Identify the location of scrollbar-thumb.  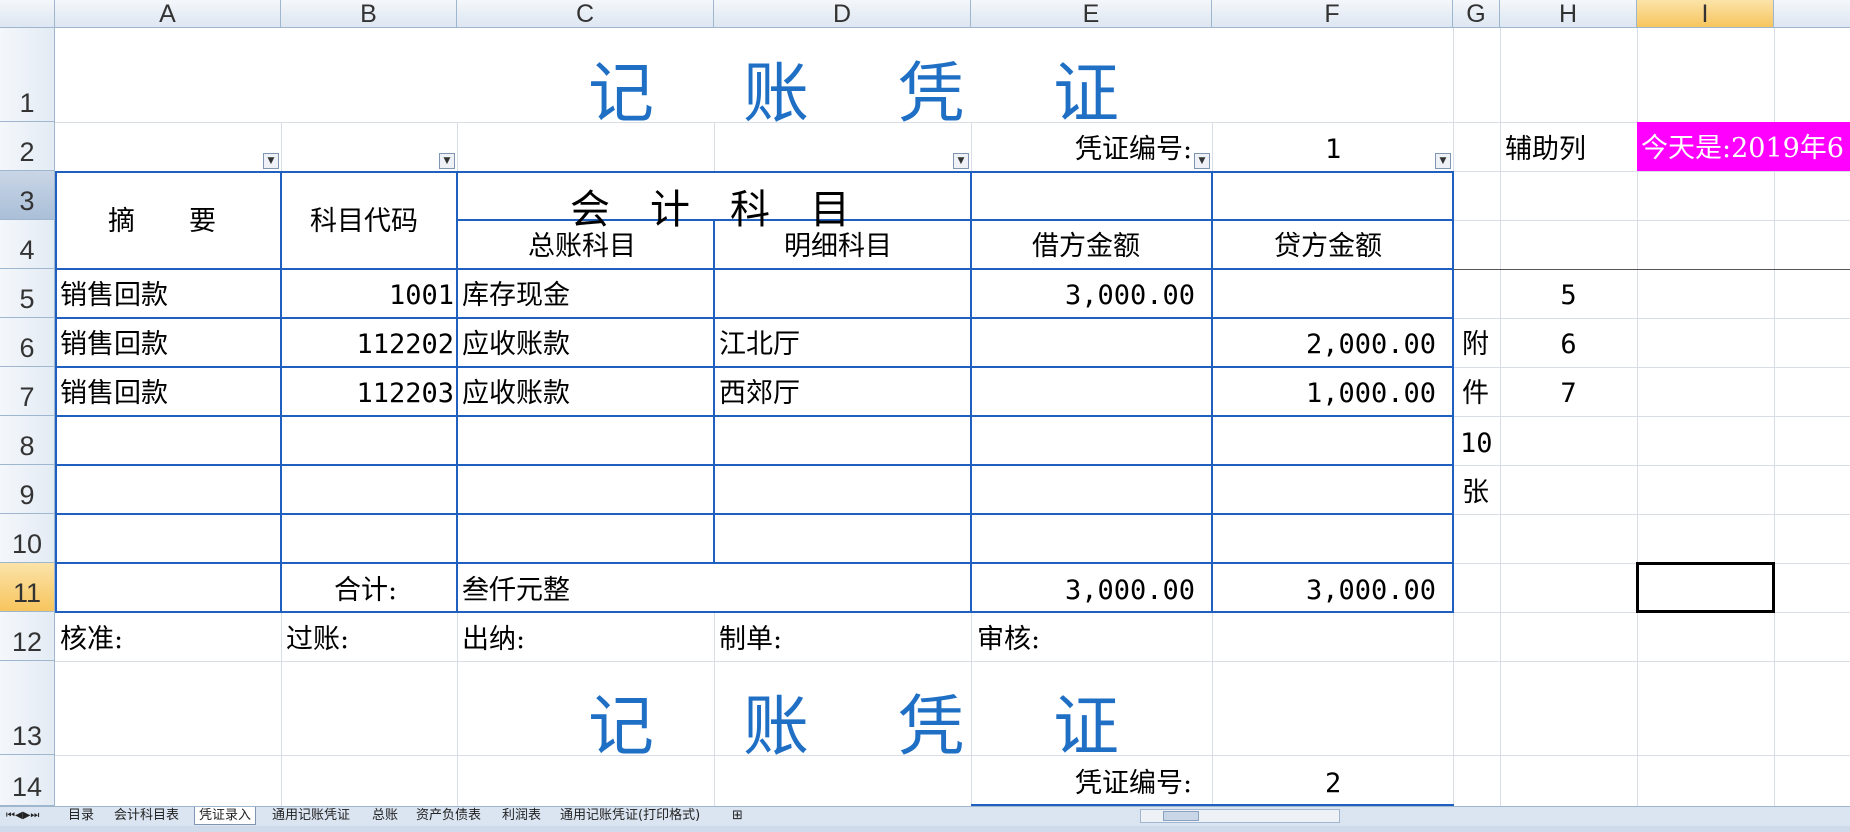
(1181, 816).